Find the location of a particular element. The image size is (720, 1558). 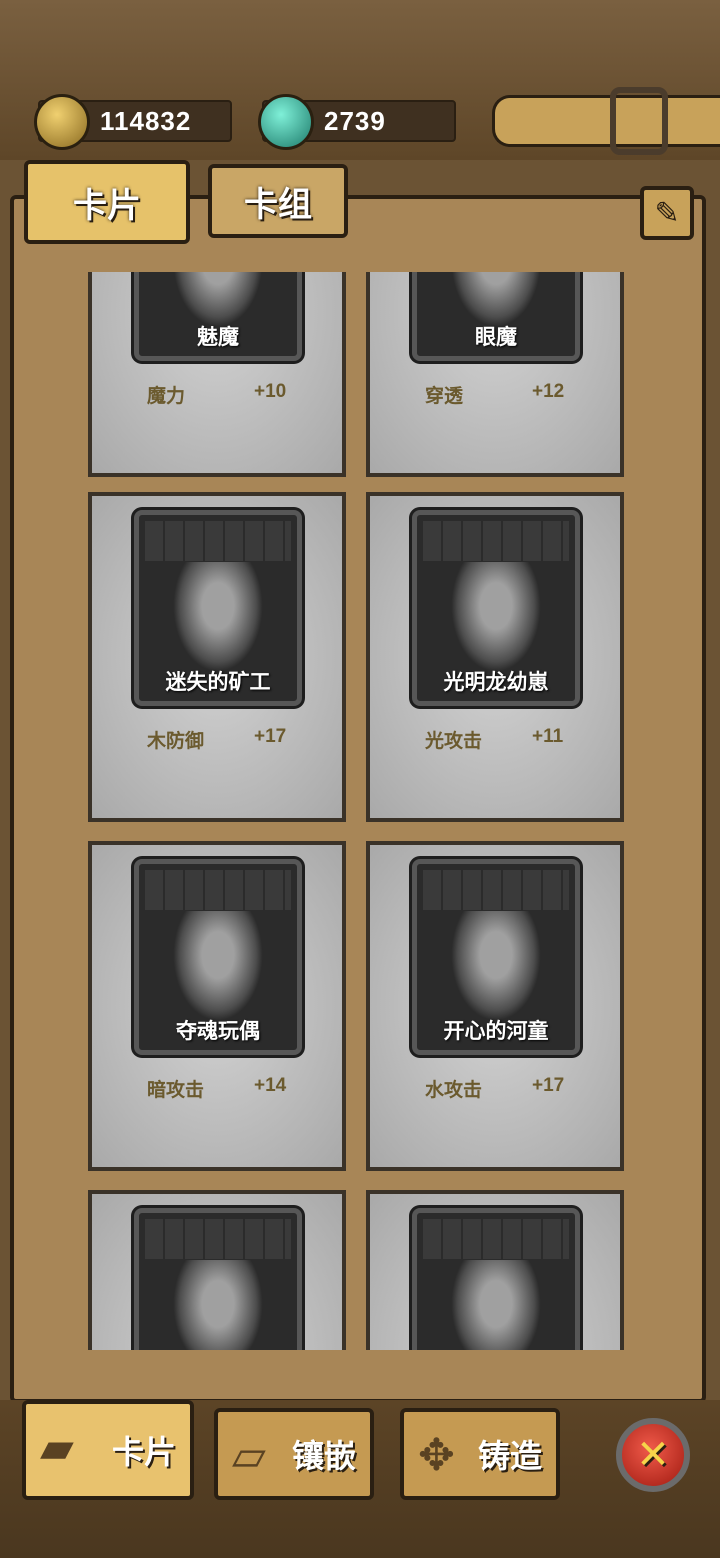

forge-icon: ✥ is located at coordinates (436, 1455).